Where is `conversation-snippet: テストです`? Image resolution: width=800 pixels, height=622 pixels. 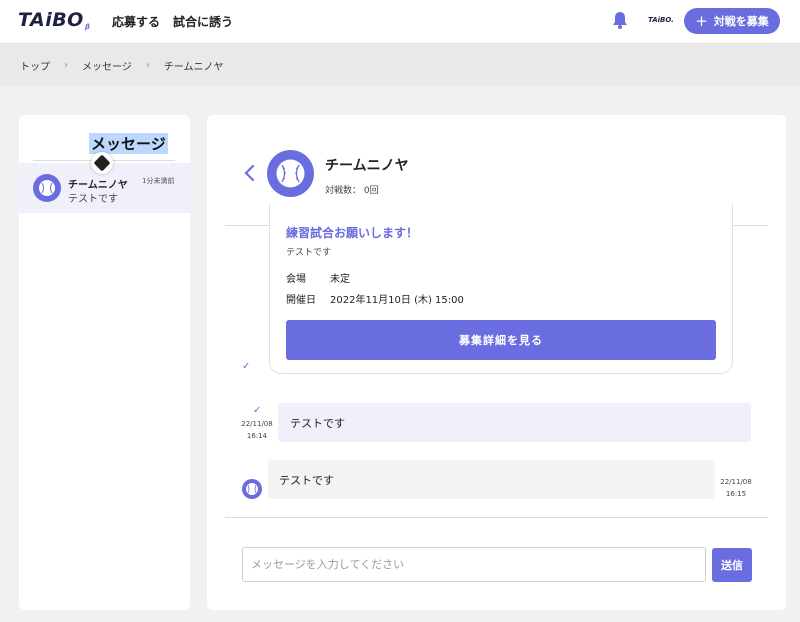 conversation-snippet: テストです is located at coordinates (93, 199).